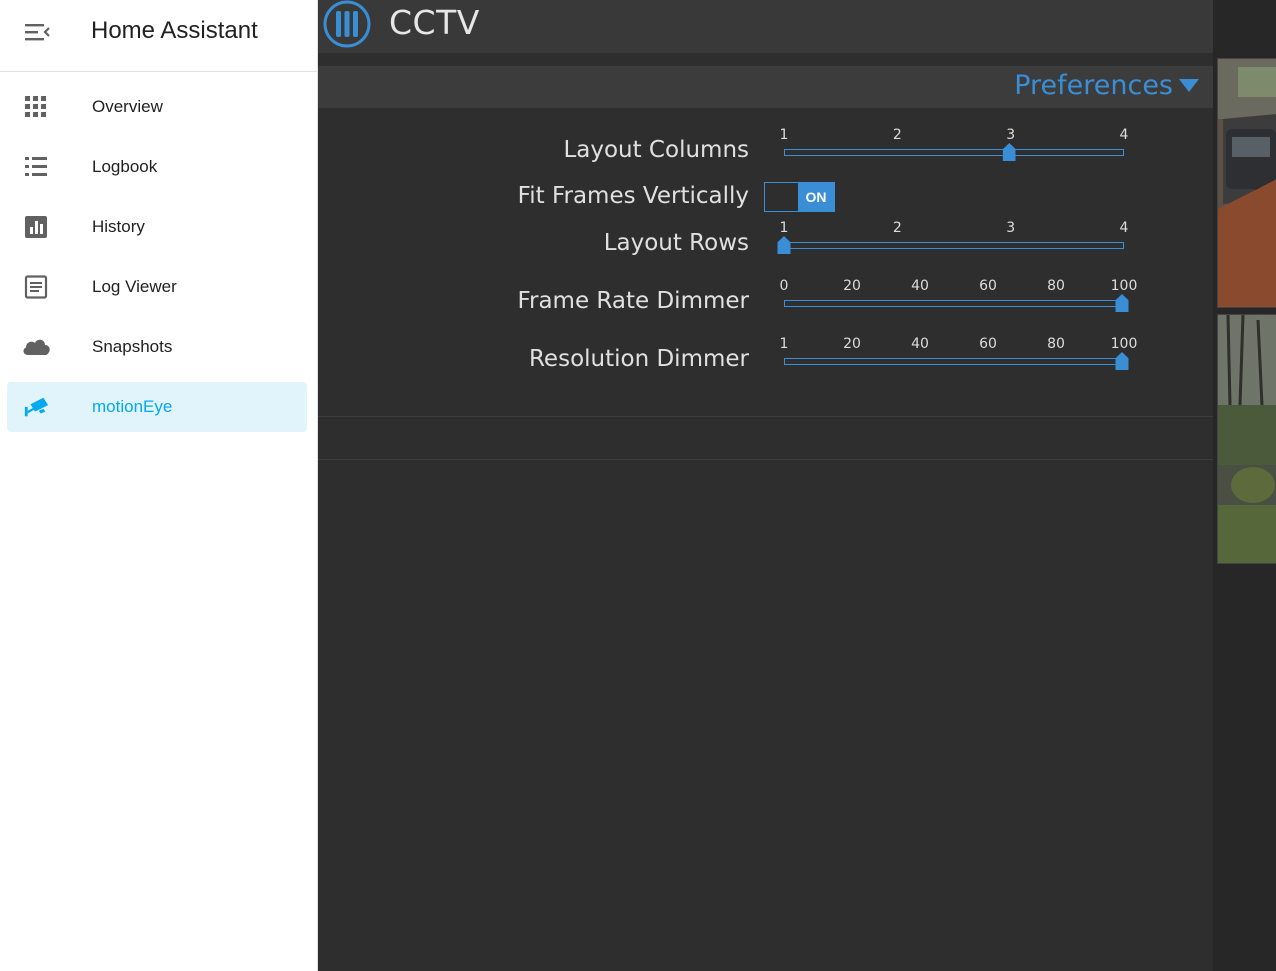 This screenshot has height=971, width=1276. I want to click on chart-icon, so click(36, 227).